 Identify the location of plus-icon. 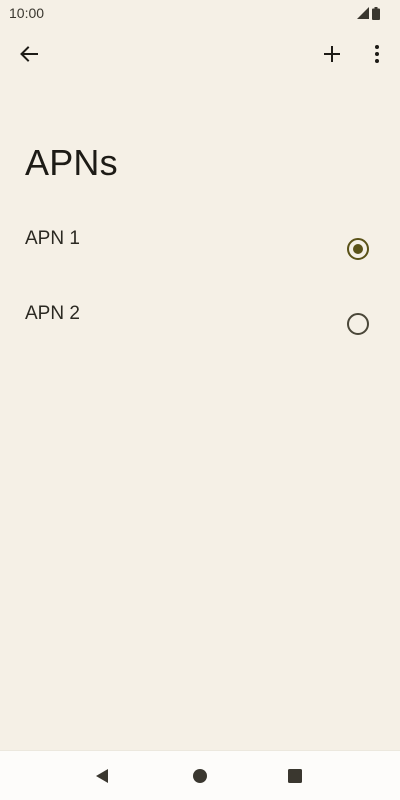
(332, 54).